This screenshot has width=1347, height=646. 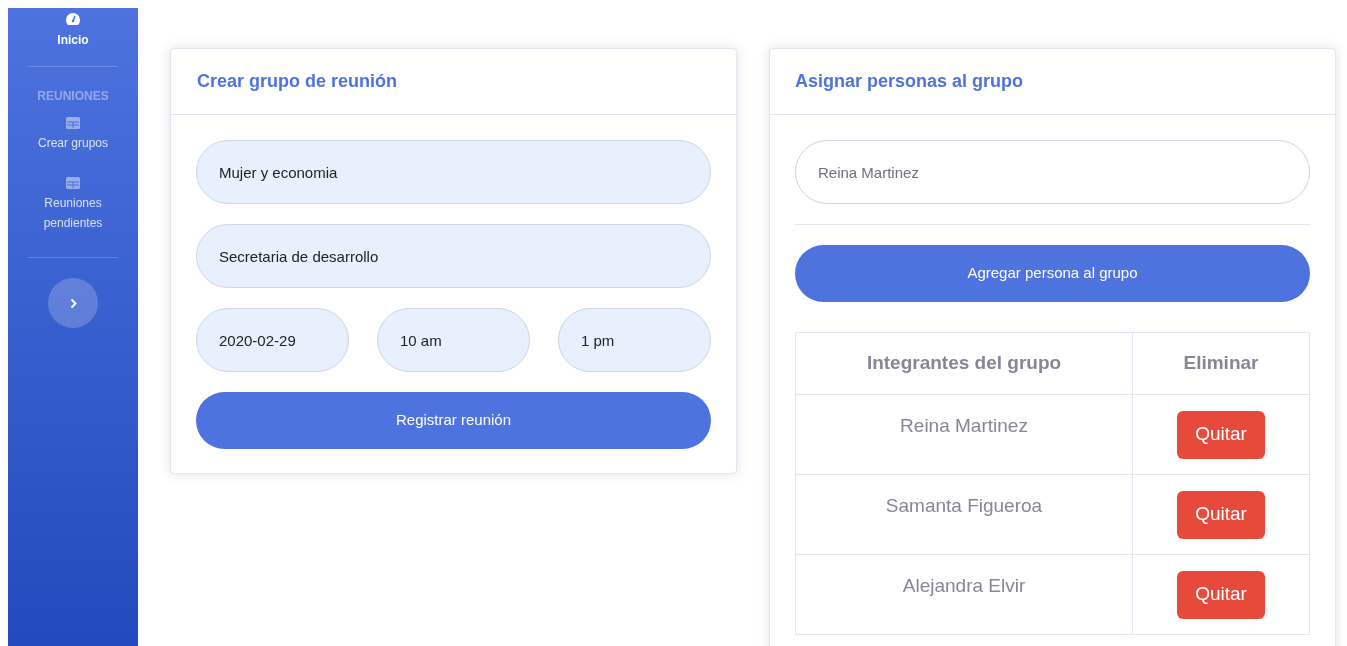 What do you see at coordinates (73, 19) in the screenshot?
I see `gauge-icon` at bounding box center [73, 19].